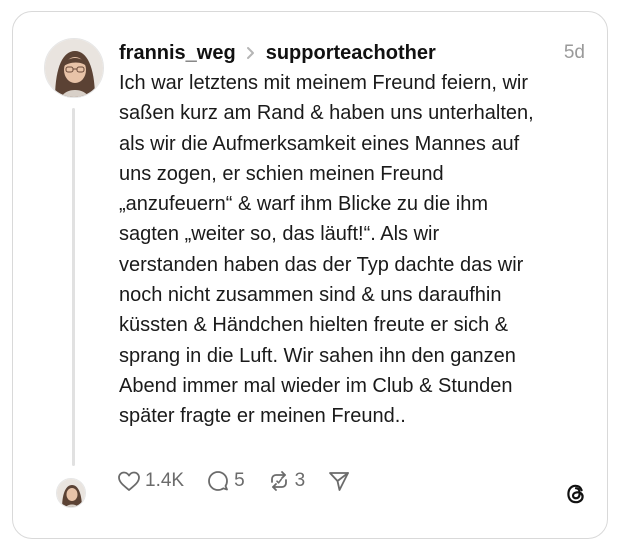  Describe the element at coordinates (73, 287) in the screenshot. I see `thread-line` at that location.